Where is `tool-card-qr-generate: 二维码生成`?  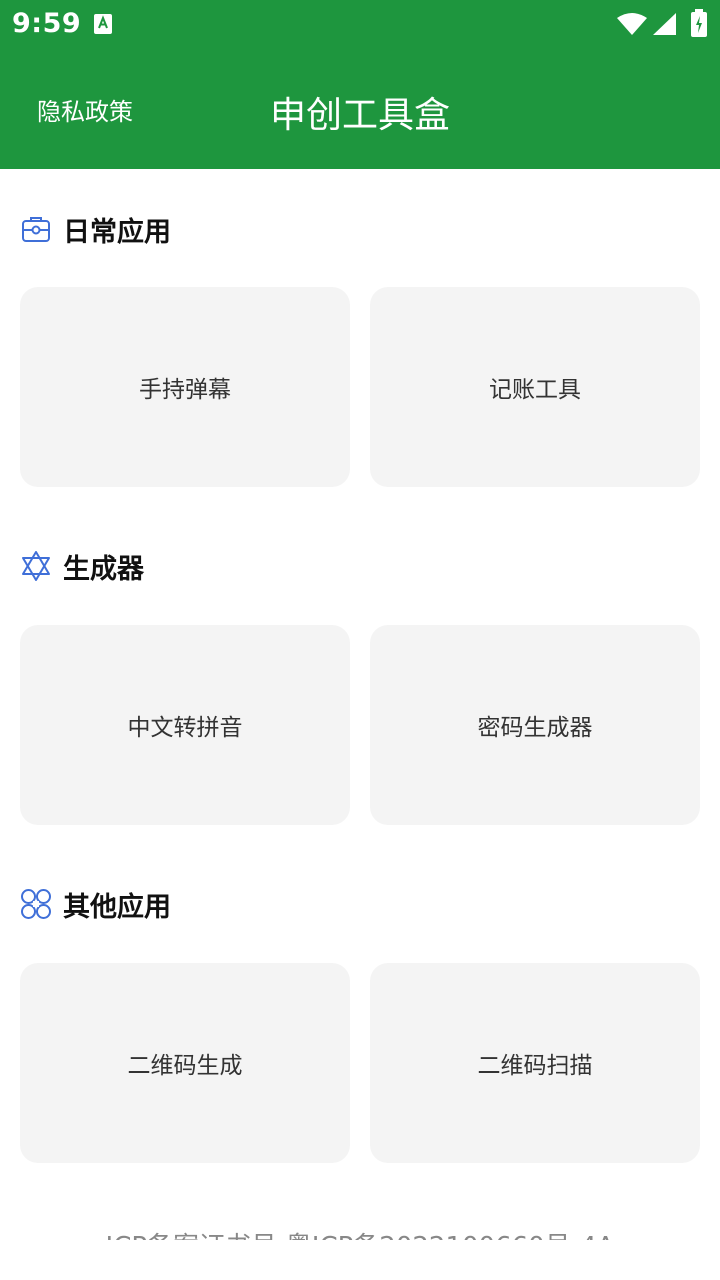 tool-card-qr-generate: 二维码生成 is located at coordinates (185, 1063).